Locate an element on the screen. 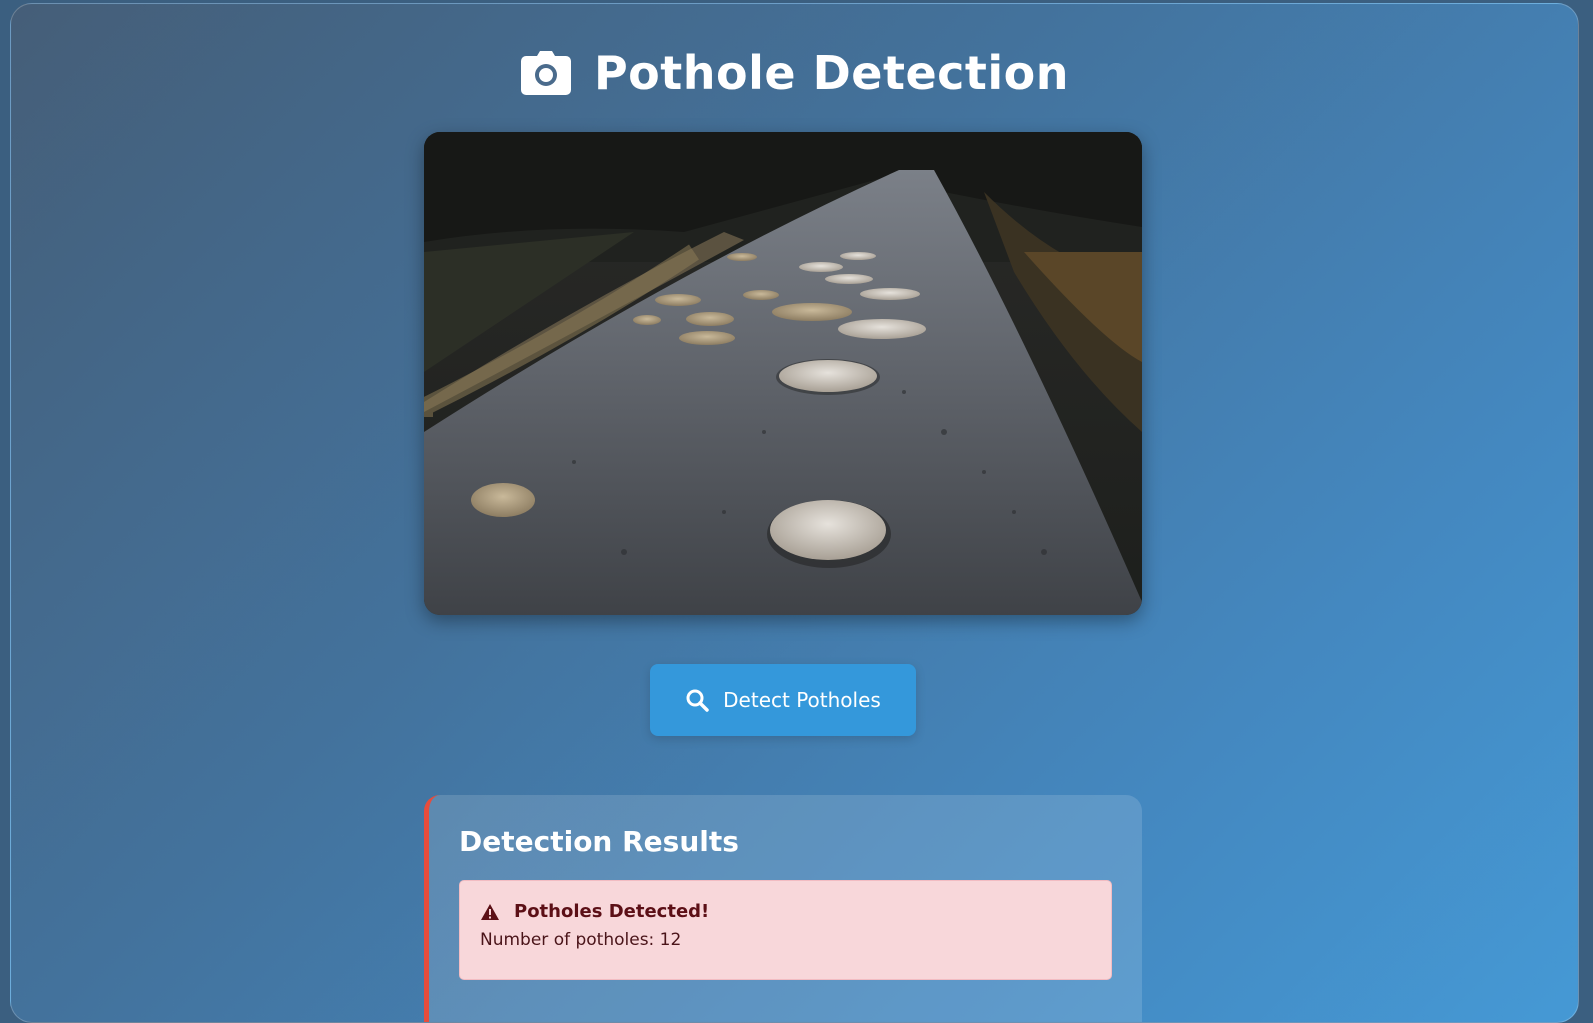 The image size is (1593, 1023). detect-button-label: Detect Potholes is located at coordinates (802, 700).